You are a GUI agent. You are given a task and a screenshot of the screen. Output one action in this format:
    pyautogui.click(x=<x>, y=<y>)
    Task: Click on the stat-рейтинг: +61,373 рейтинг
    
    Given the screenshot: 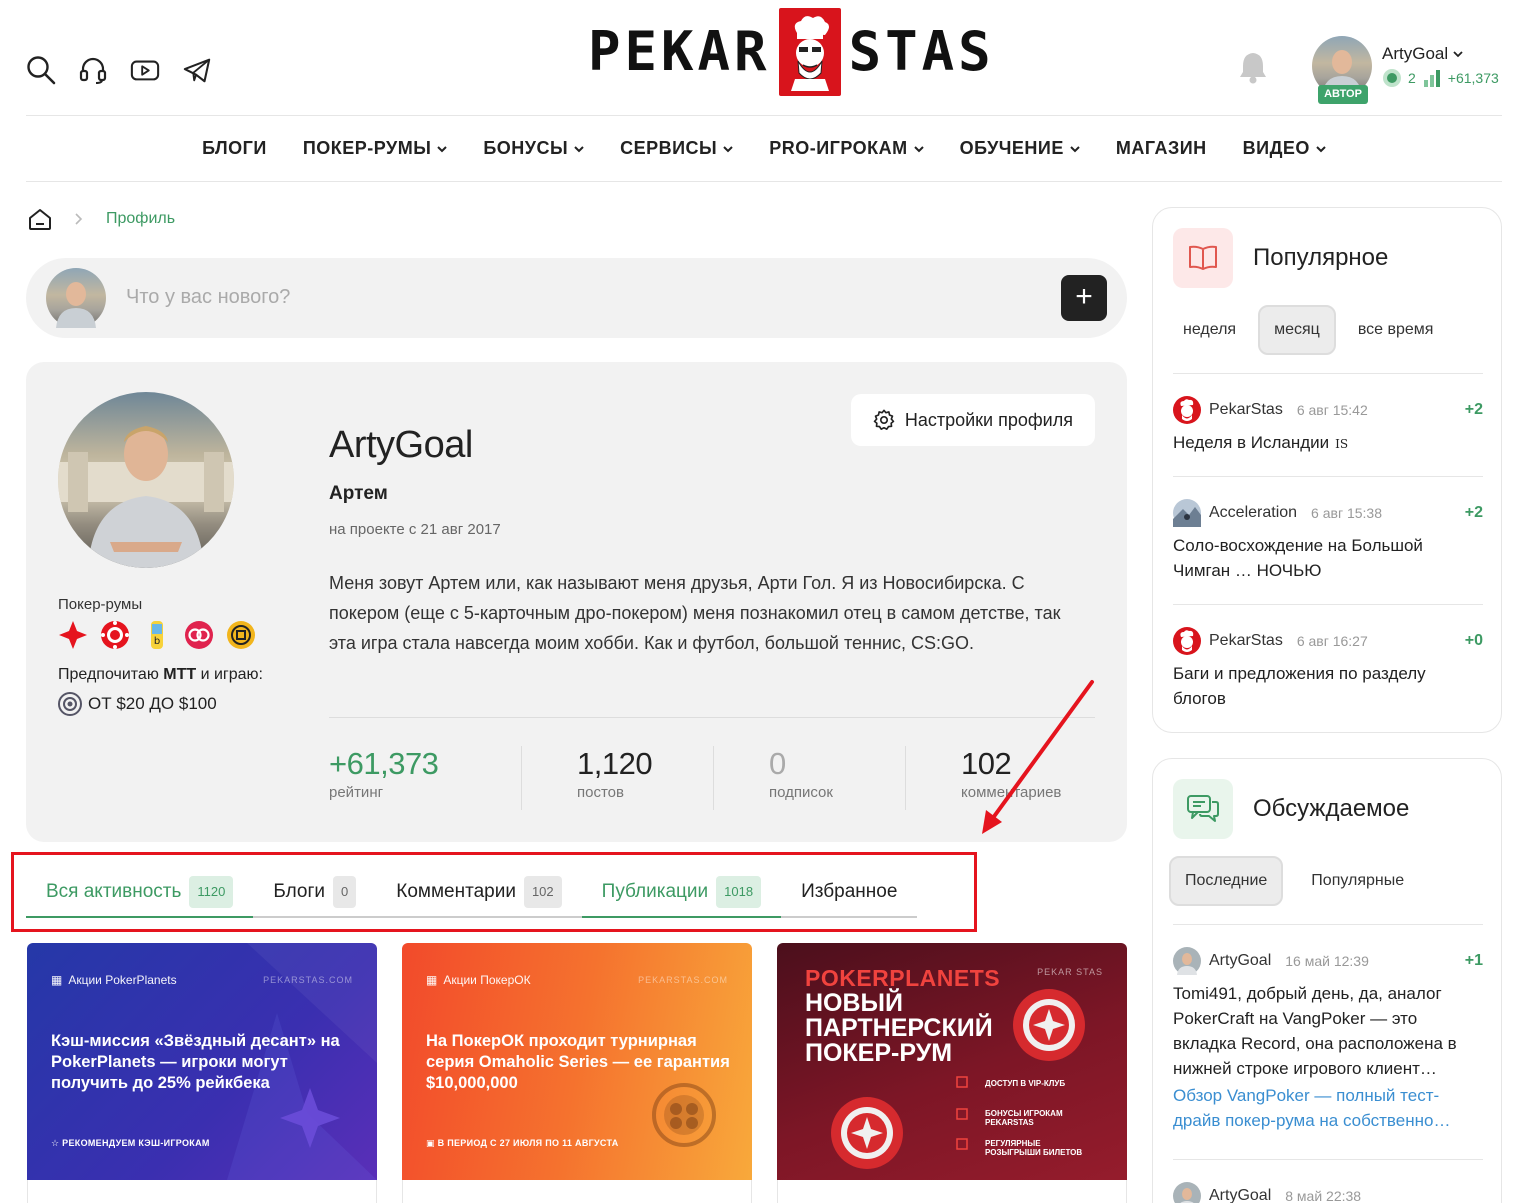 What is the action you would take?
    pyautogui.click(x=425, y=773)
    